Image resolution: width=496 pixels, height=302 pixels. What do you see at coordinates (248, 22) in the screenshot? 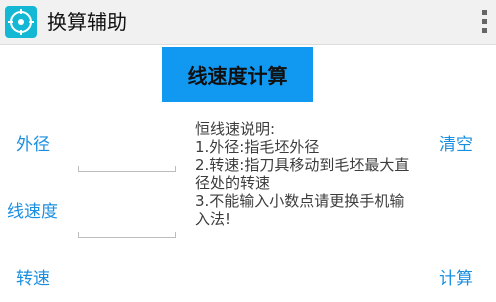
I see `app-bar: 换算辅助` at bounding box center [248, 22].